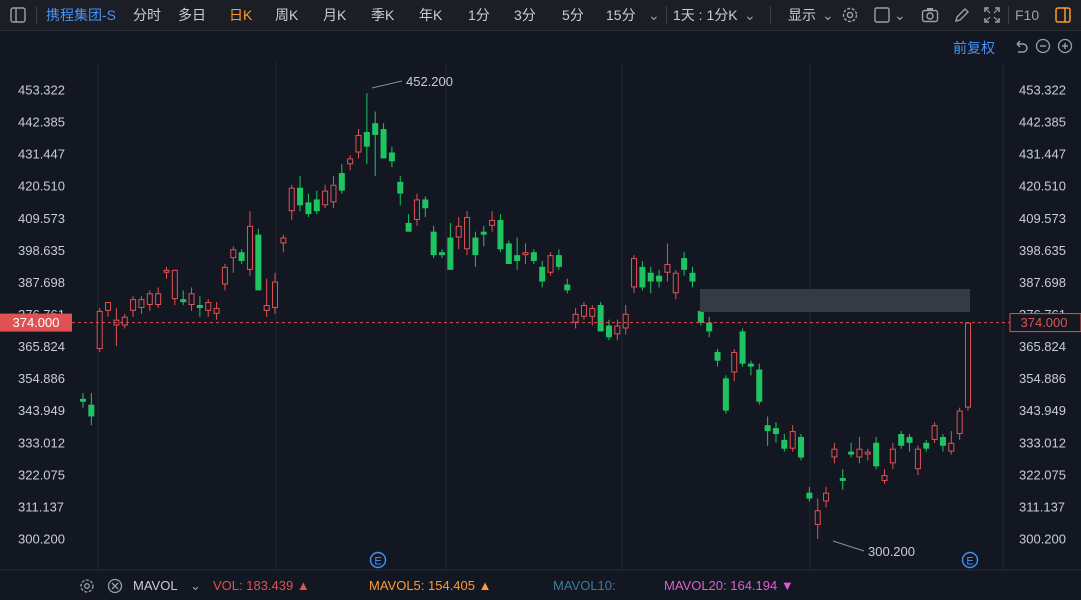  I want to click on indicator-close-icon, so click(115, 586).